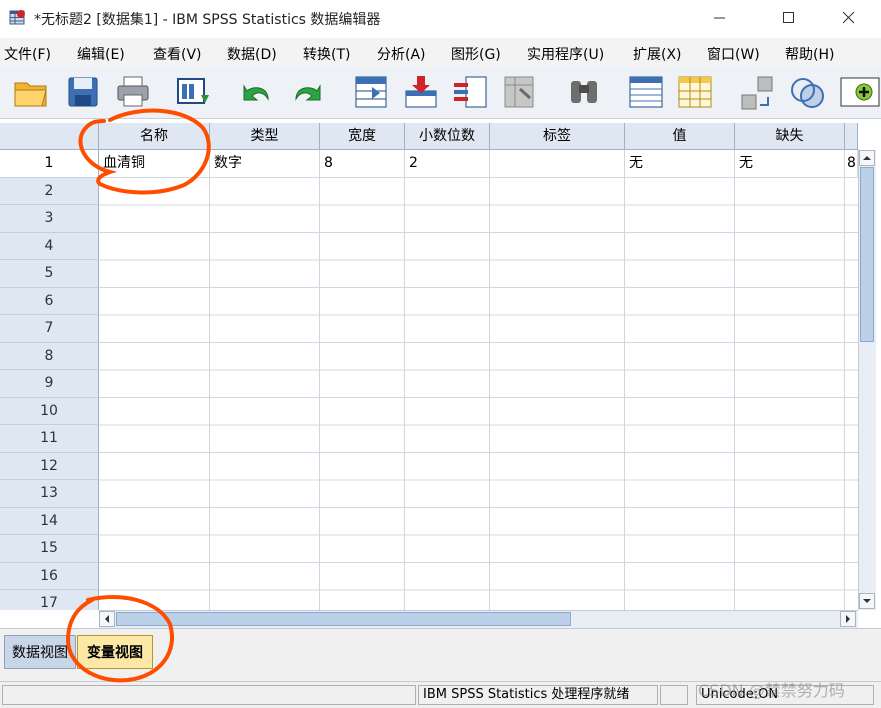 The height and width of the screenshot is (708, 881). Describe the element at coordinates (49, 191) in the screenshot. I see `row-header: 2` at that location.